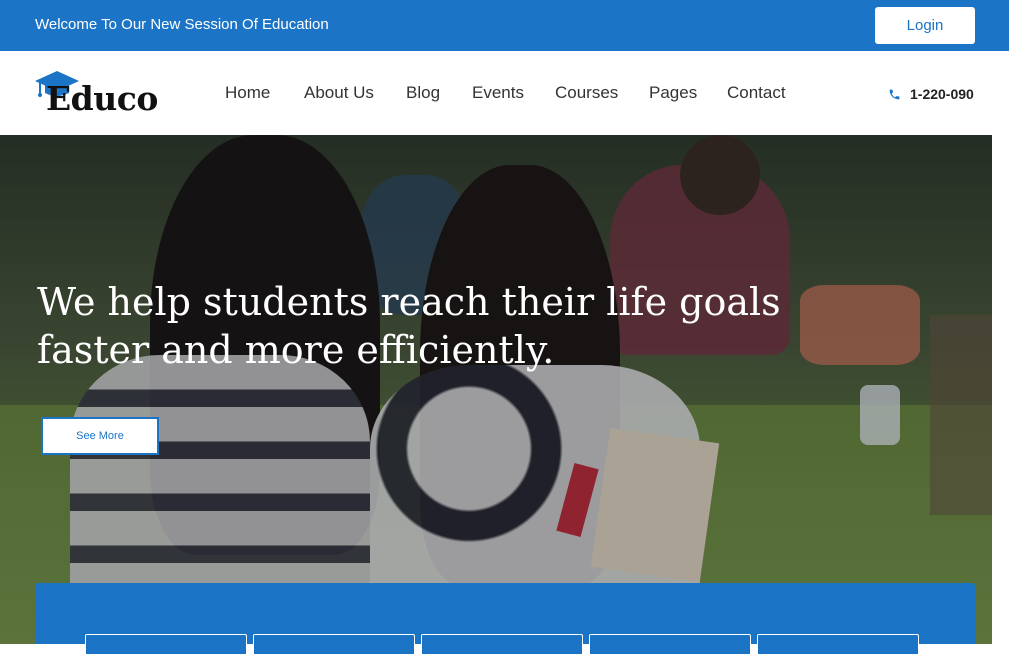  I want to click on nav-contact: Contact, so click(756, 93).